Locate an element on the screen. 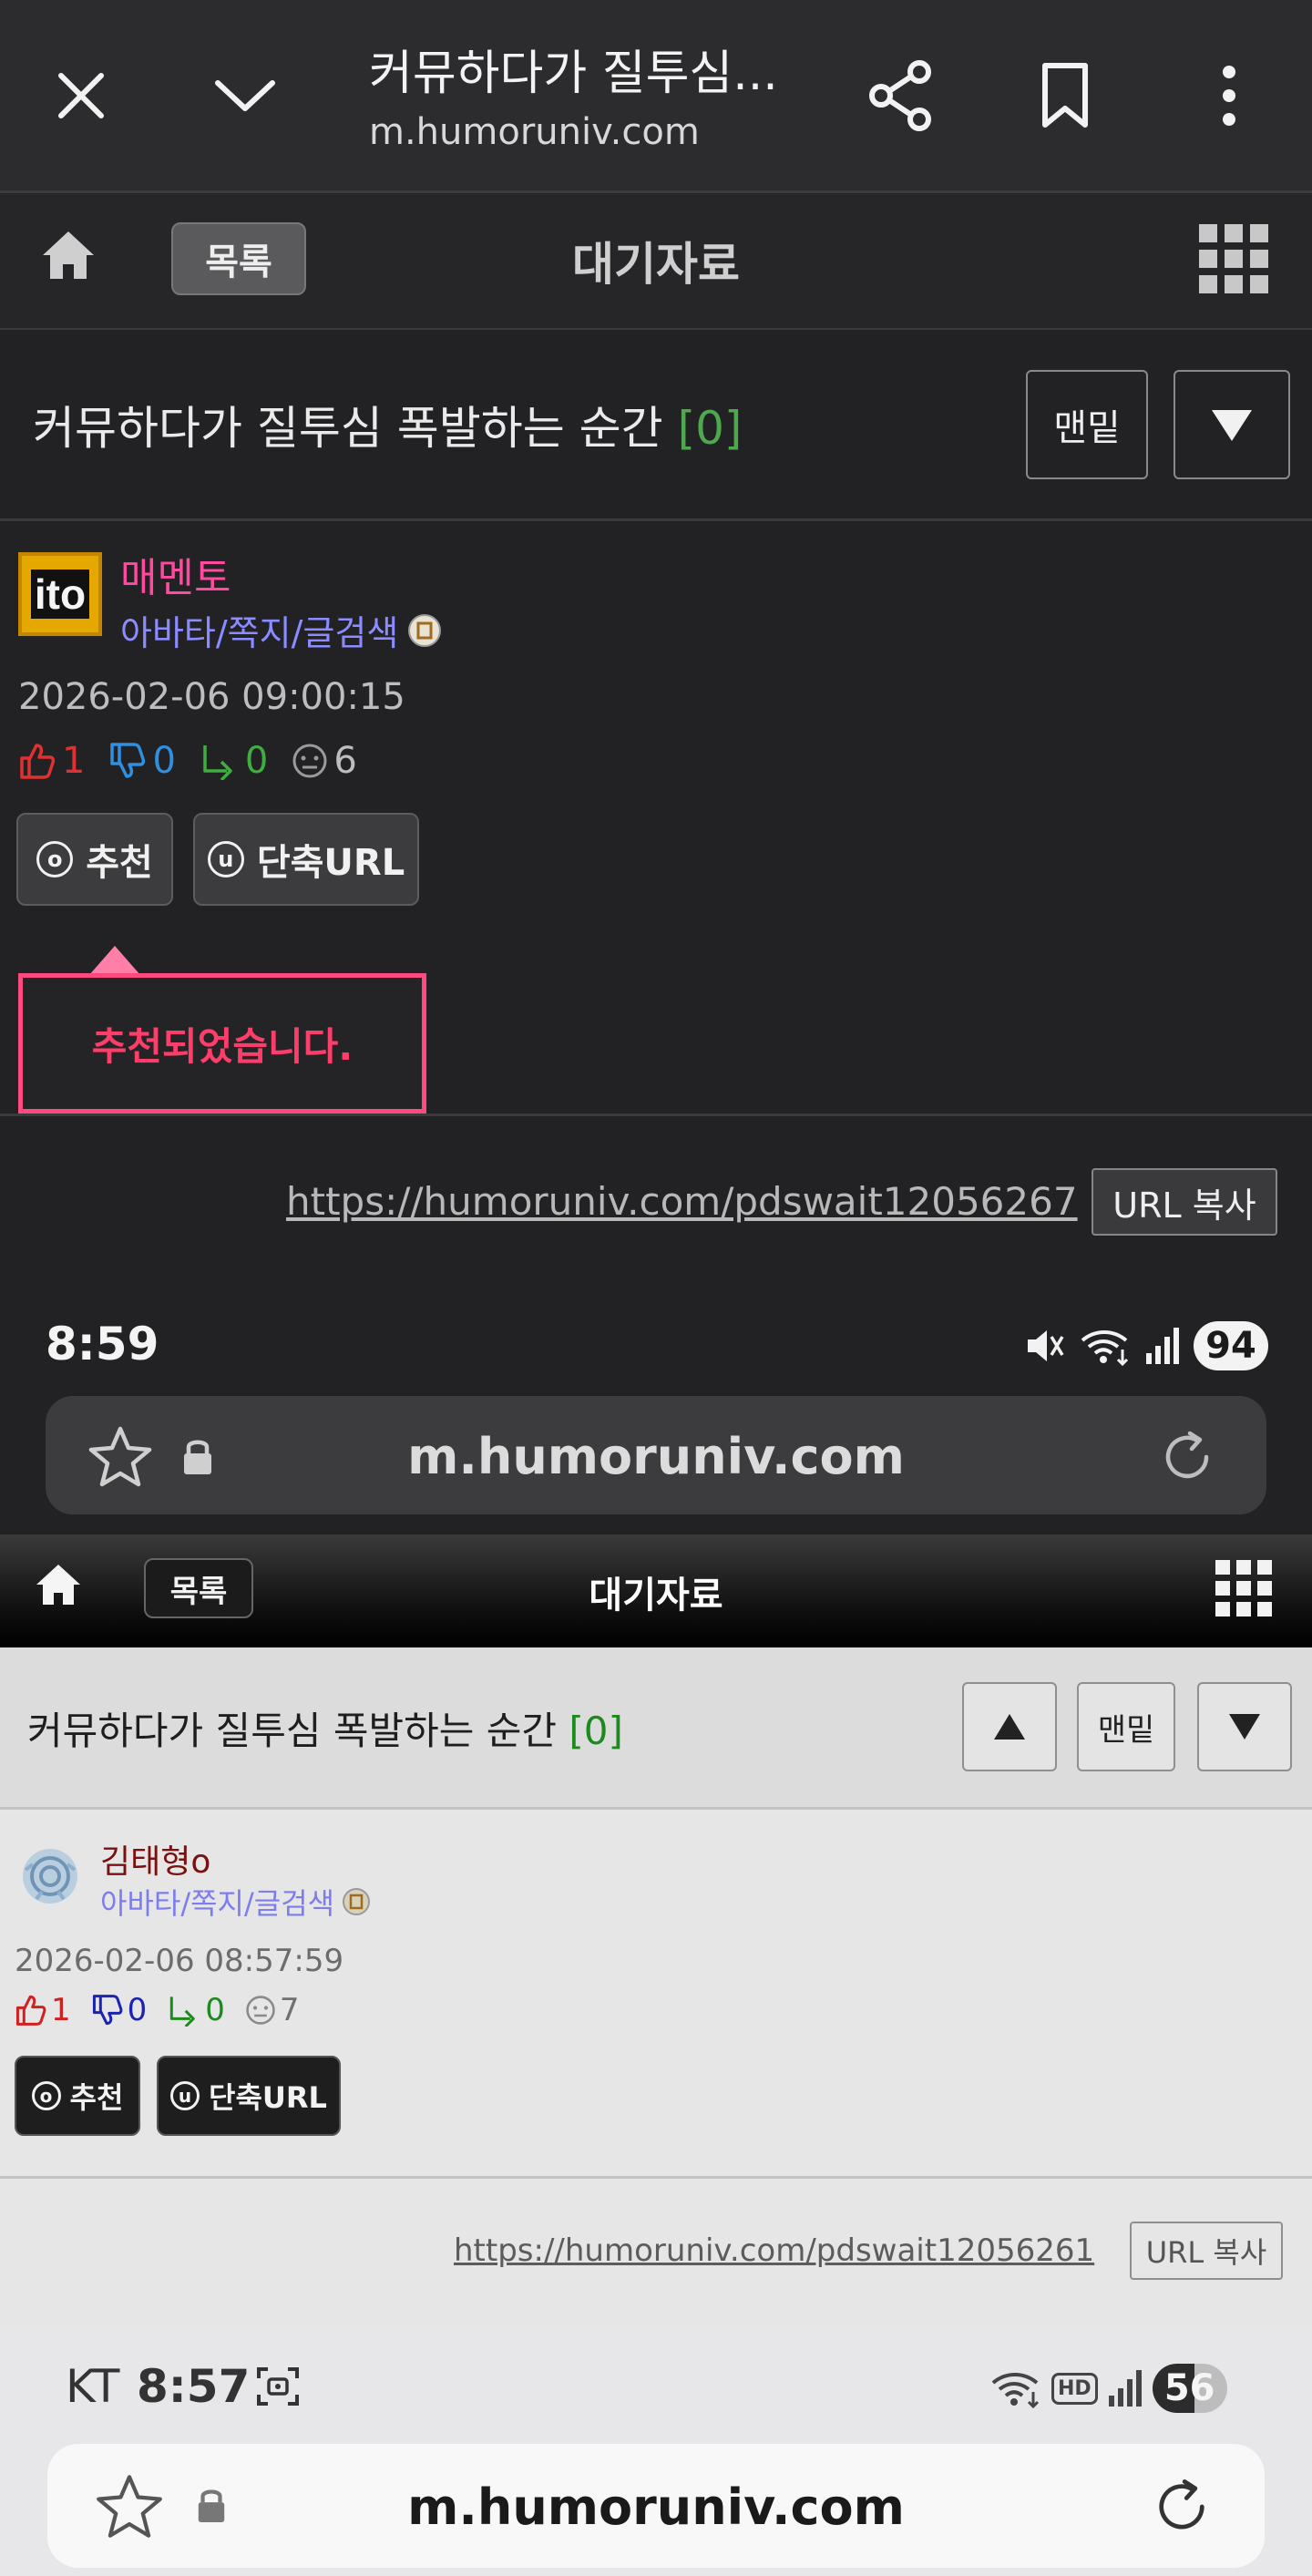  mute-icon is located at coordinates (1046, 1345).